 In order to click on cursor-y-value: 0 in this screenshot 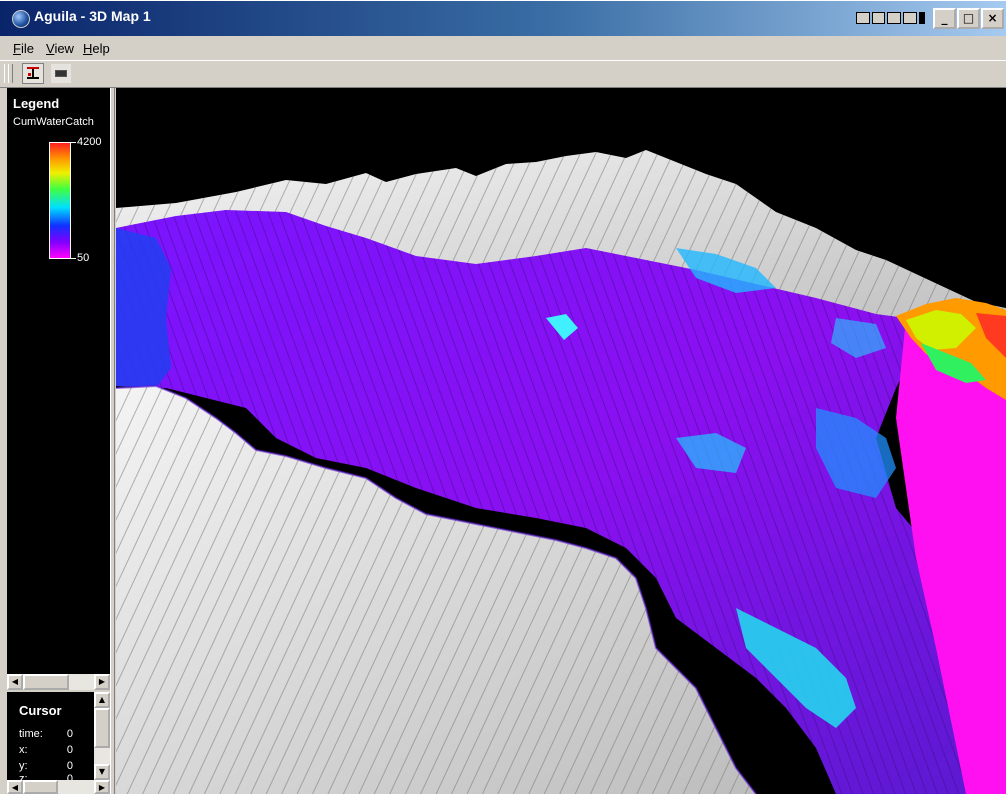, I will do `click(69, 766)`.